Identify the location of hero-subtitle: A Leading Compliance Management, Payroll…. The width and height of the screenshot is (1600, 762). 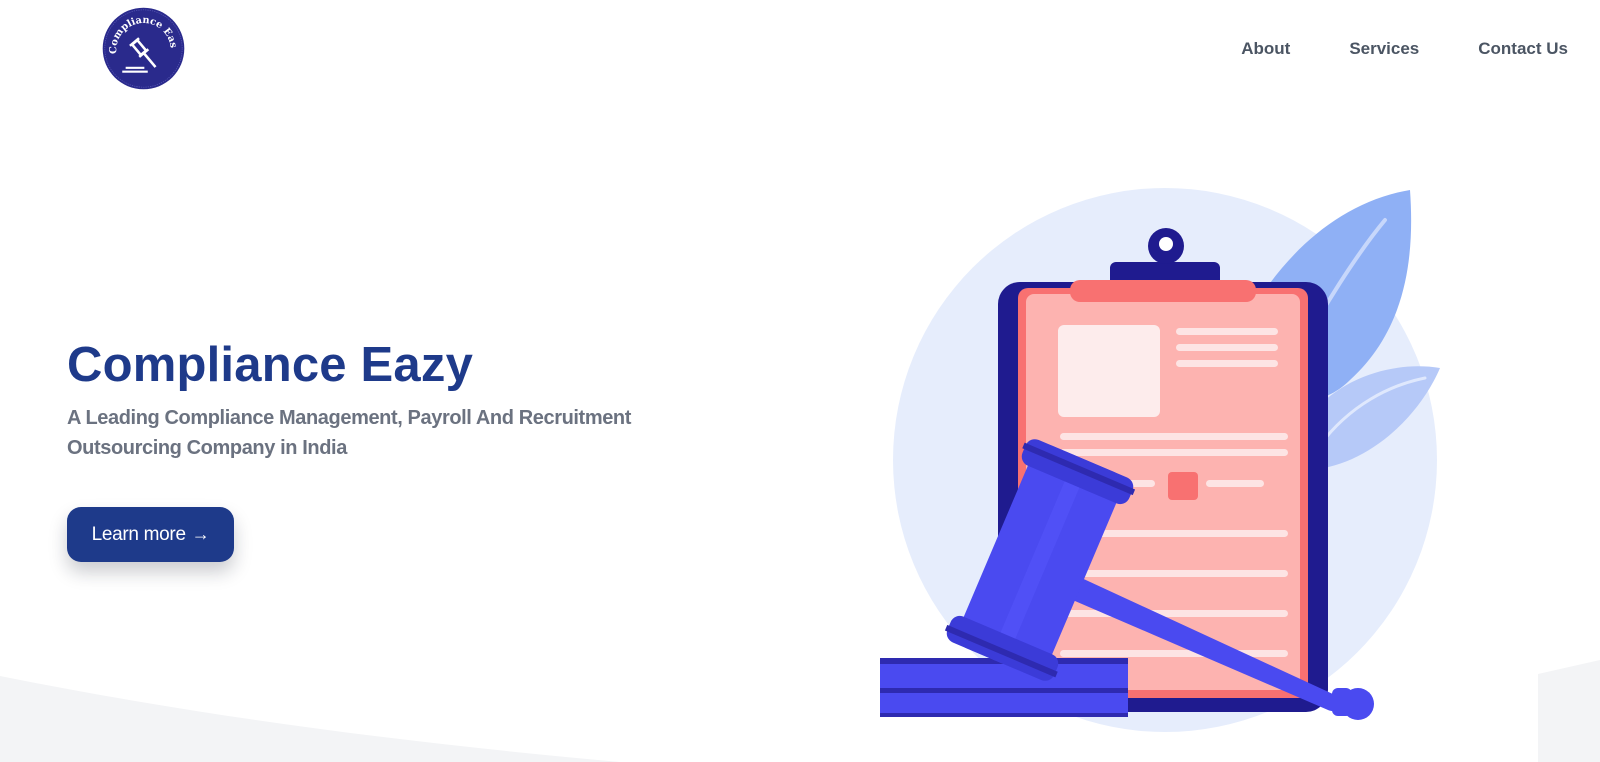
(349, 433).